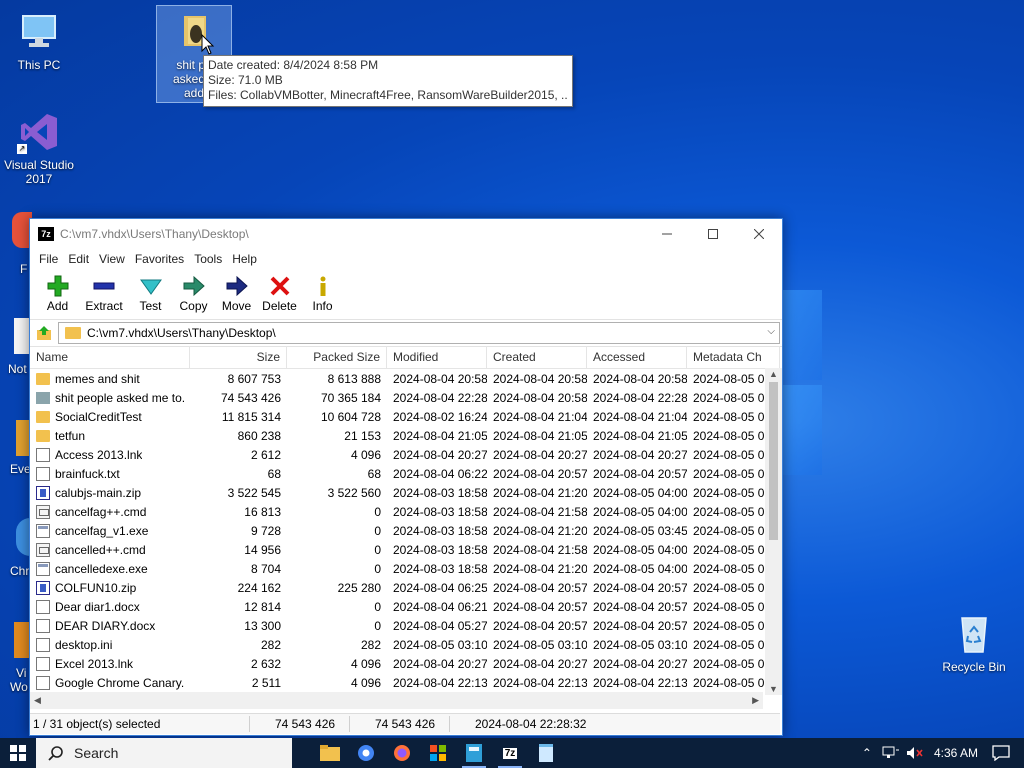 The height and width of the screenshot is (768, 1024). I want to click on file-accessed-cell: 2024-08-05 03:10, so click(640, 644).